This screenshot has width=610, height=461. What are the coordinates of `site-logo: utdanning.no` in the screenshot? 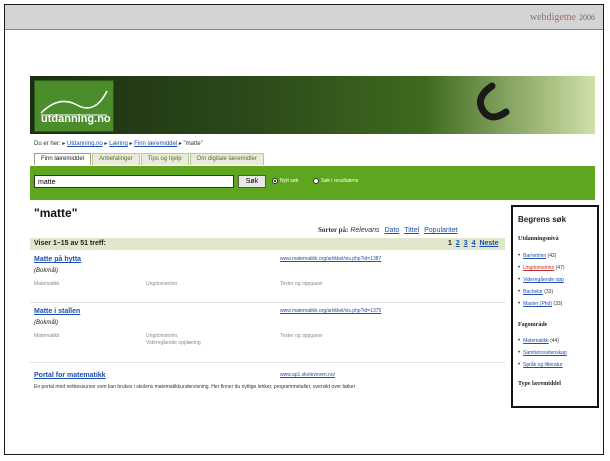 It's located at (74, 106).